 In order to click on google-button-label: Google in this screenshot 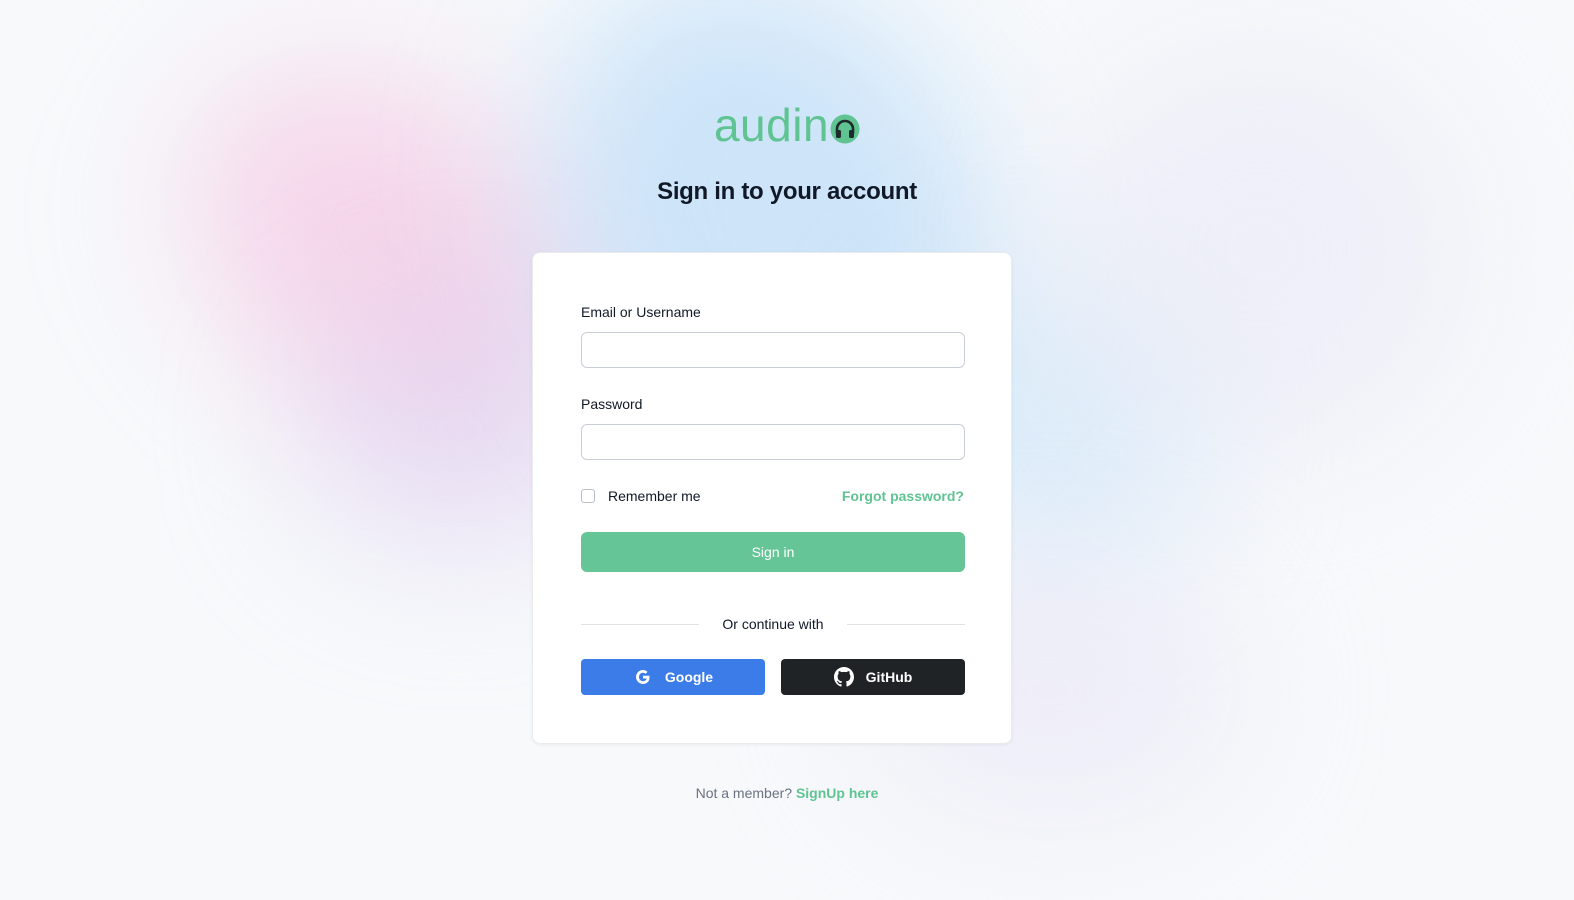, I will do `click(689, 677)`.